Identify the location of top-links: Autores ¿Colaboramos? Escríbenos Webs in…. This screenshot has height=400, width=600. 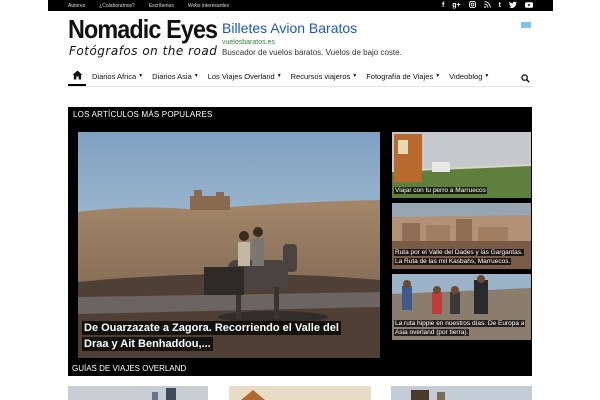
(155, 5).